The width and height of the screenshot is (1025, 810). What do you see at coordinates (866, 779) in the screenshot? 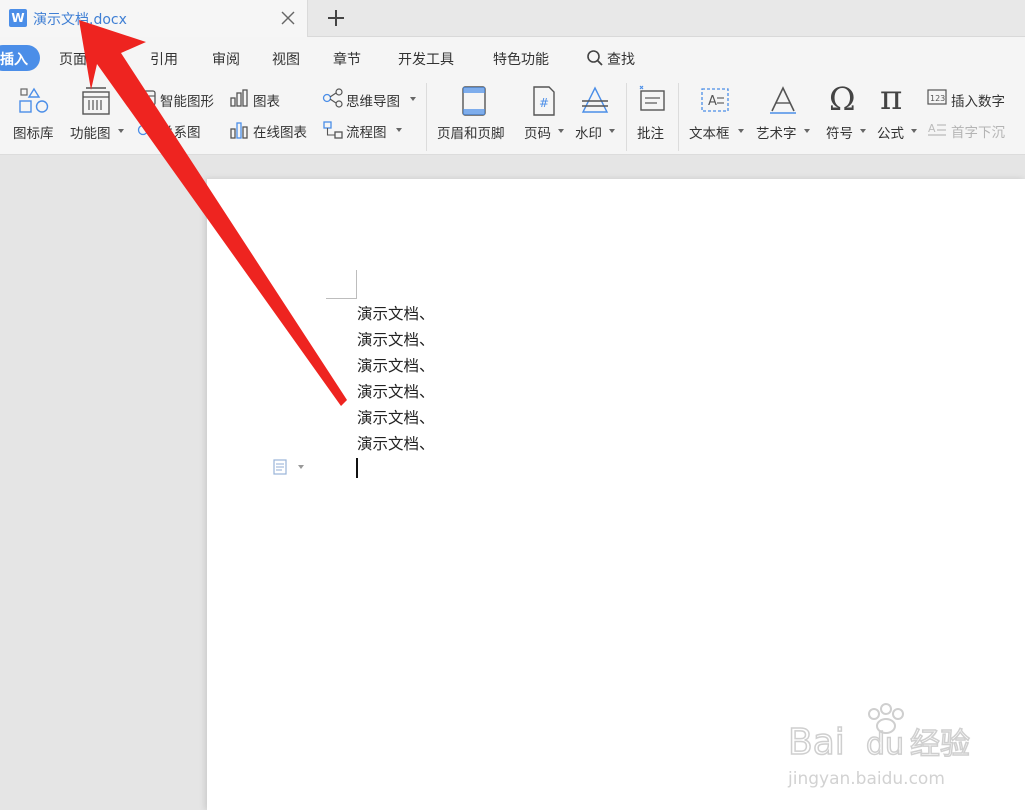
I see `svg-text: jingyan.baidu.com` at bounding box center [866, 779].